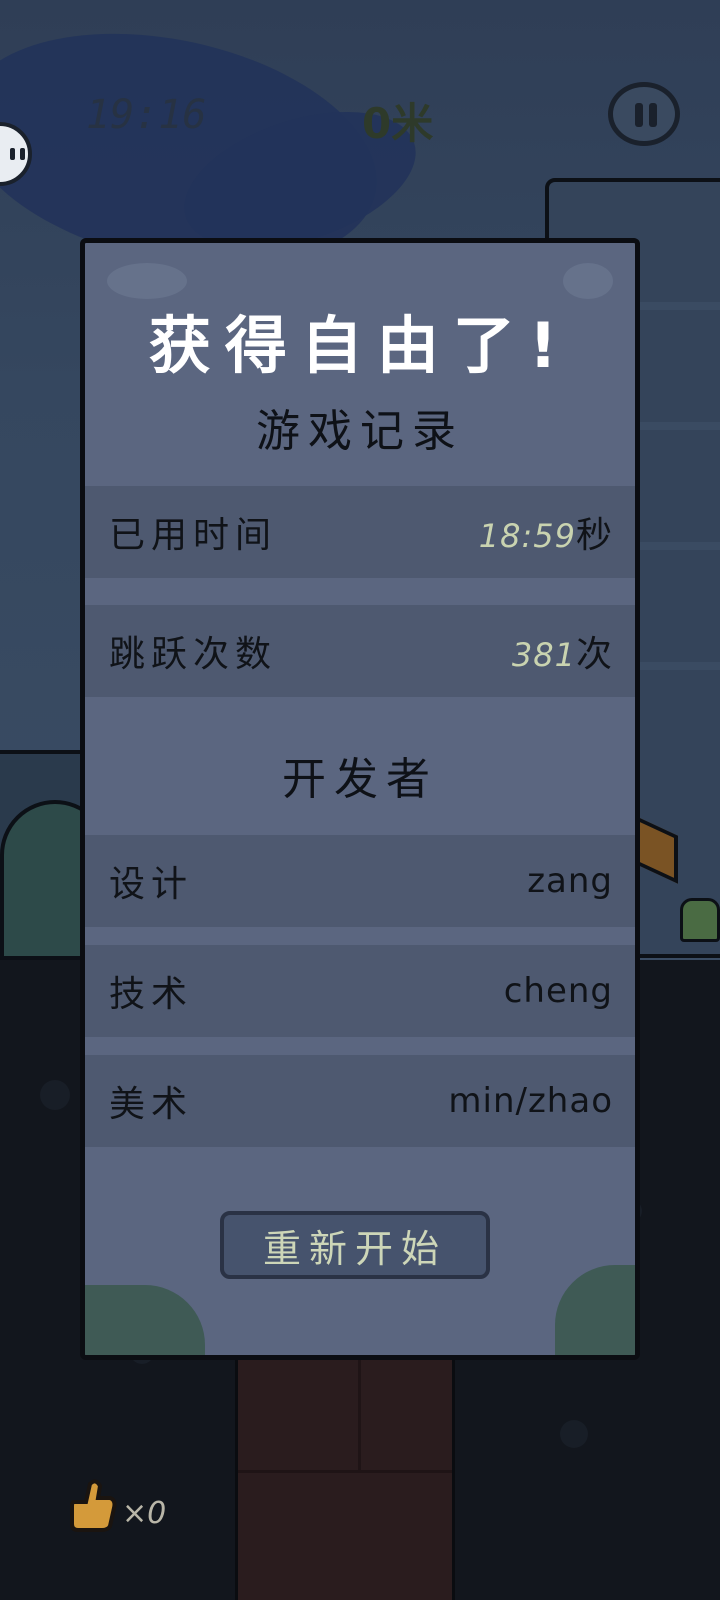 Image resolution: width=720 pixels, height=1600 pixels. I want to click on developer-row-art: 美术 min/zhao, so click(360, 1101).